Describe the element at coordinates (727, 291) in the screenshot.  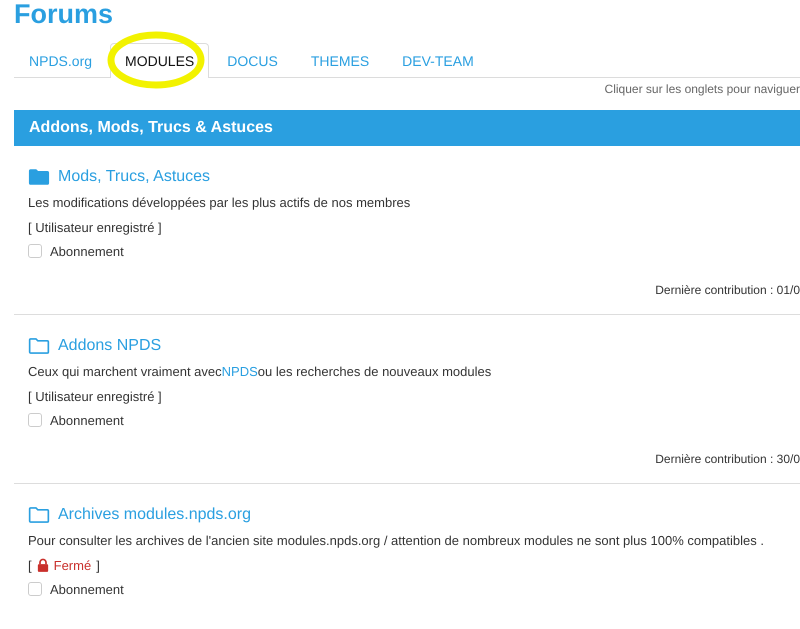
I see `last-post-text: Dernière contribution : 01/0` at that location.